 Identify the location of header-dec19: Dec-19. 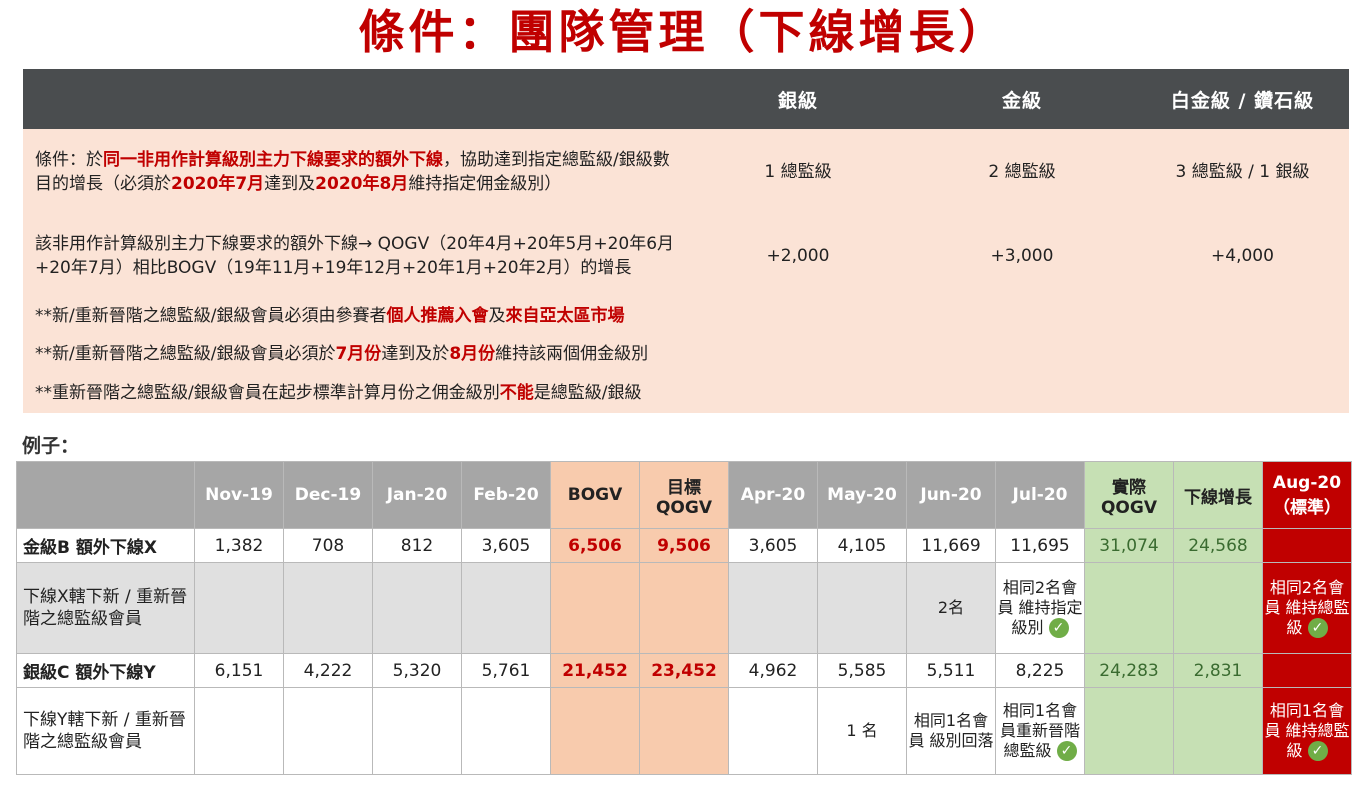
(328, 495).